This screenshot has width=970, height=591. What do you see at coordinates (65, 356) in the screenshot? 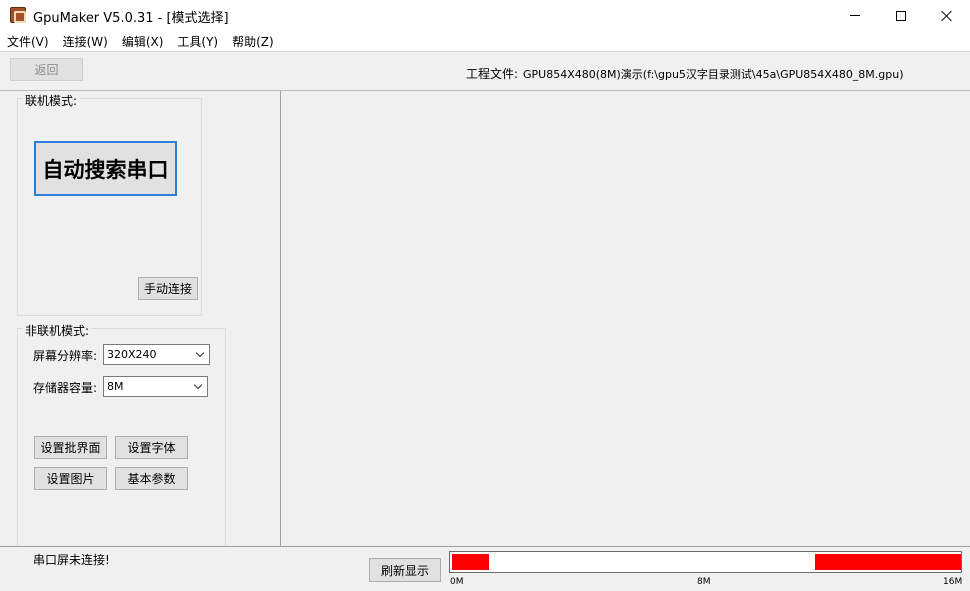
I see `resolution-label: 屏幕分辨率:` at bounding box center [65, 356].